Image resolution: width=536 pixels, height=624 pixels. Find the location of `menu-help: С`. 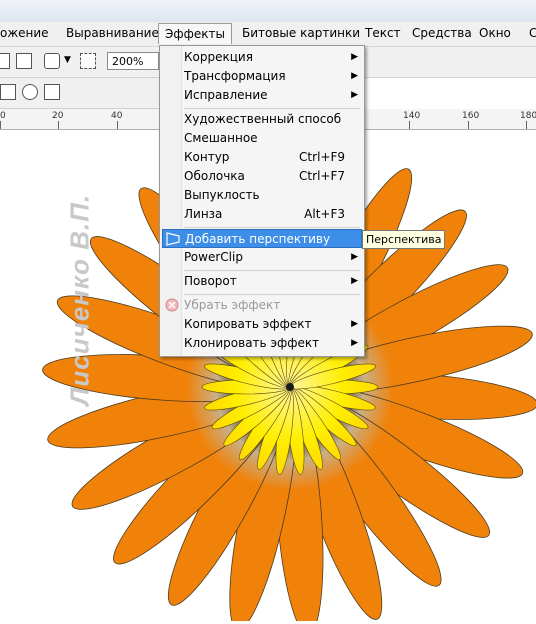

menu-help: С is located at coordinates (532, 33).